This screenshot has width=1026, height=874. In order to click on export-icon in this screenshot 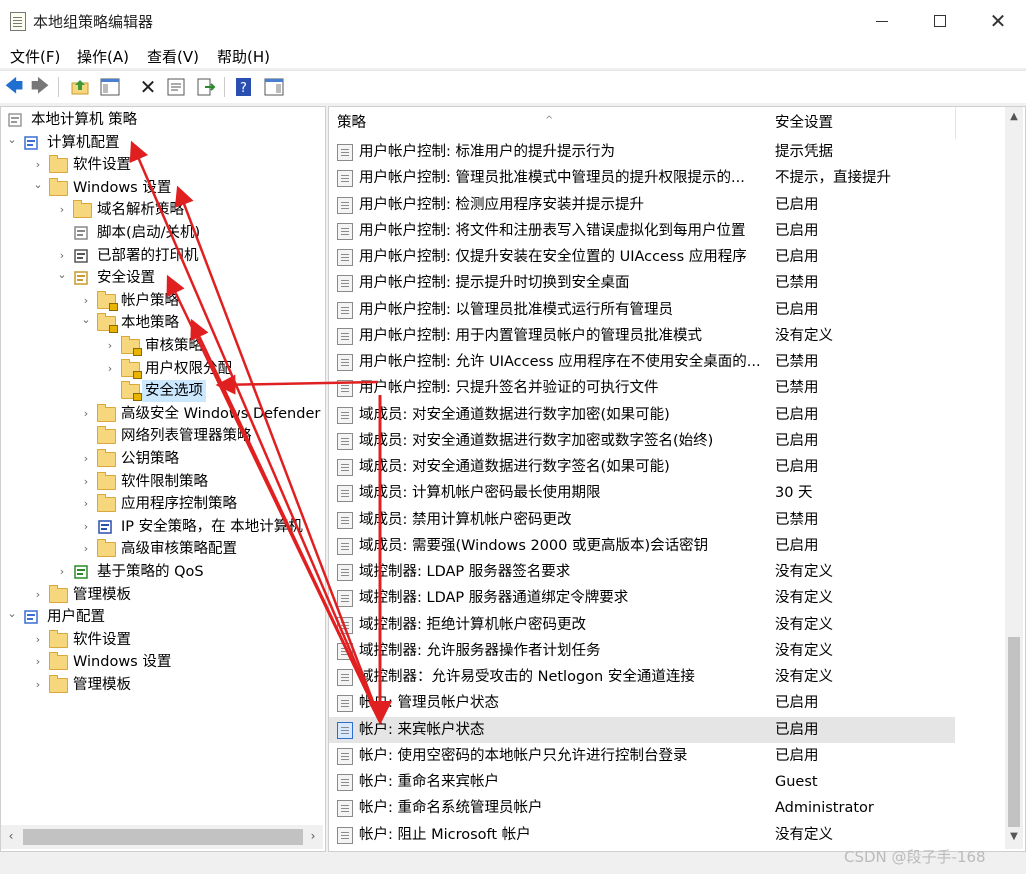, I will do `click(206, 87)`.